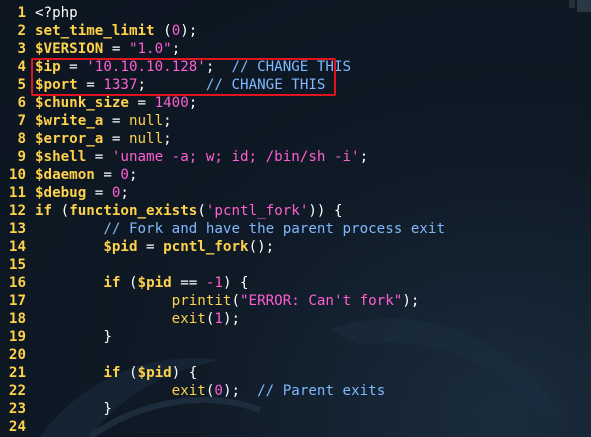  Describe the element at coordinates (154, 247) in the screenshot. I see `code-text: $pid = pcntl_fork();` at that location.